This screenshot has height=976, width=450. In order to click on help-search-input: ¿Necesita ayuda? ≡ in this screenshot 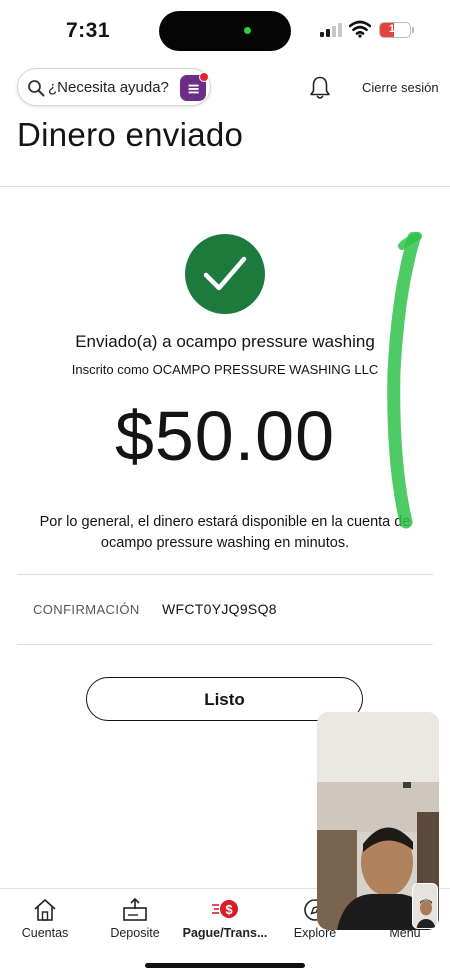, I will do `click(114, 87)`.